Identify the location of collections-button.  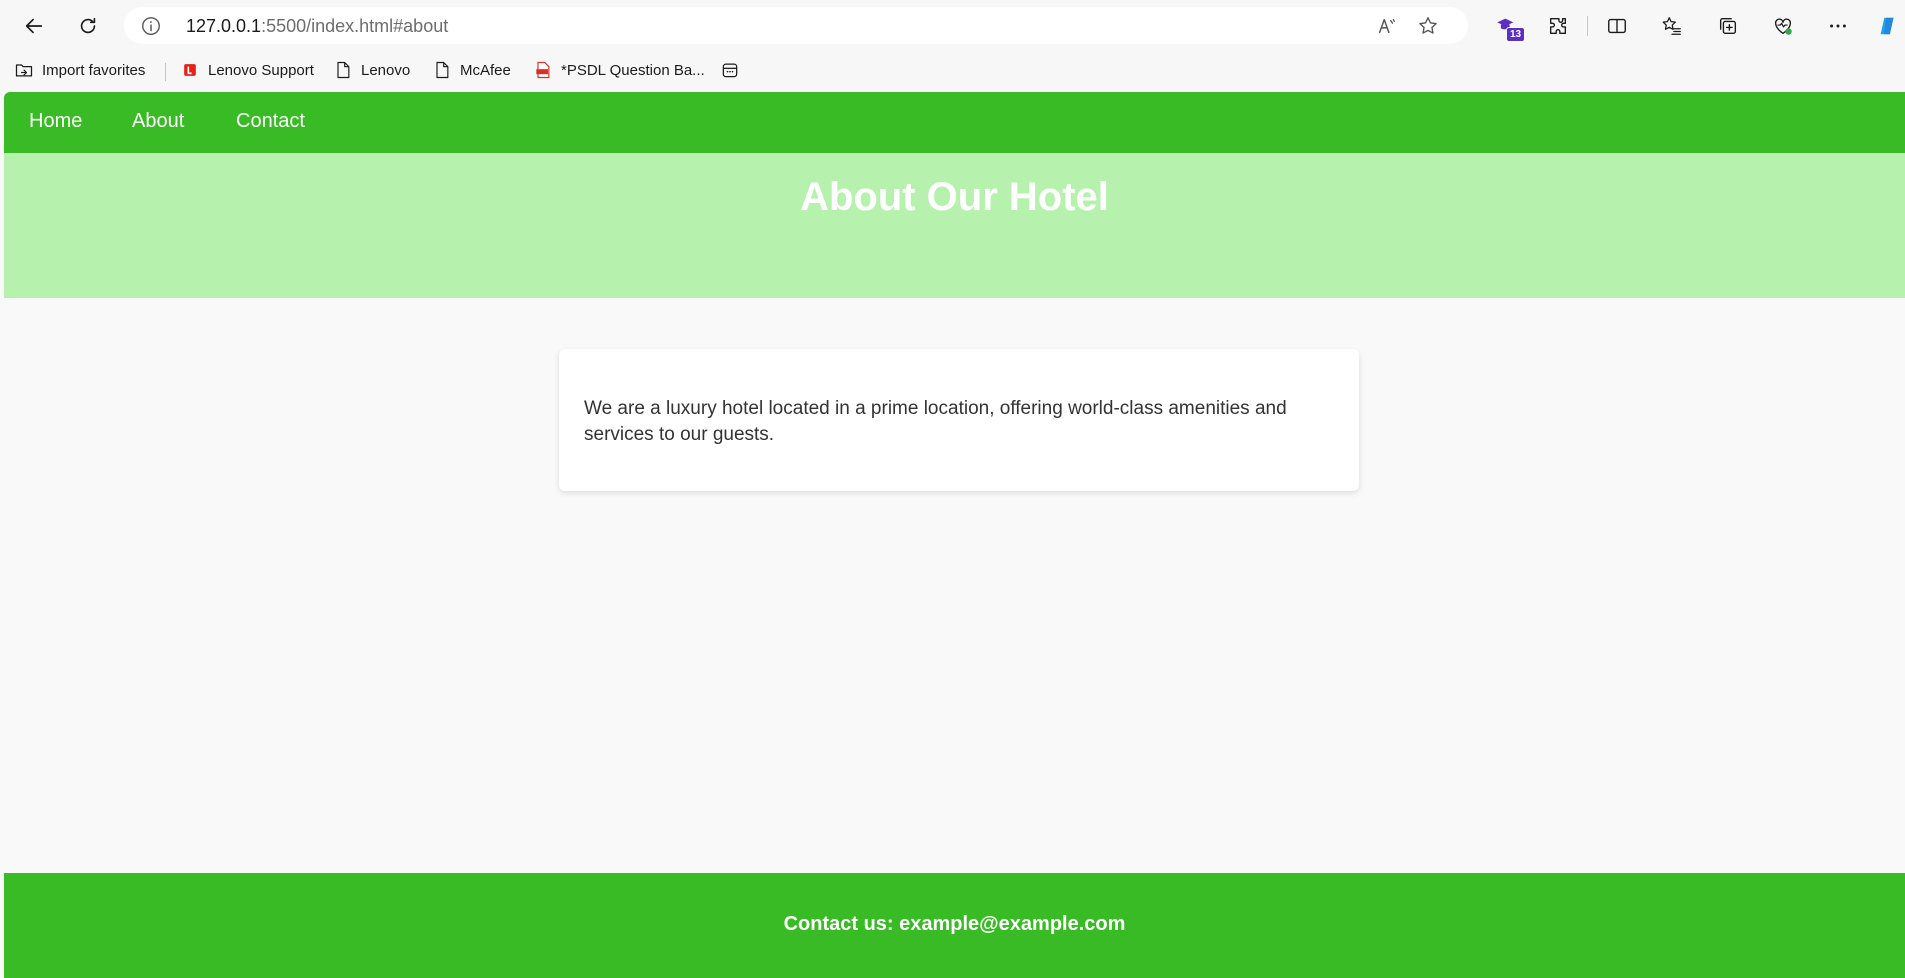
(1728, 26).